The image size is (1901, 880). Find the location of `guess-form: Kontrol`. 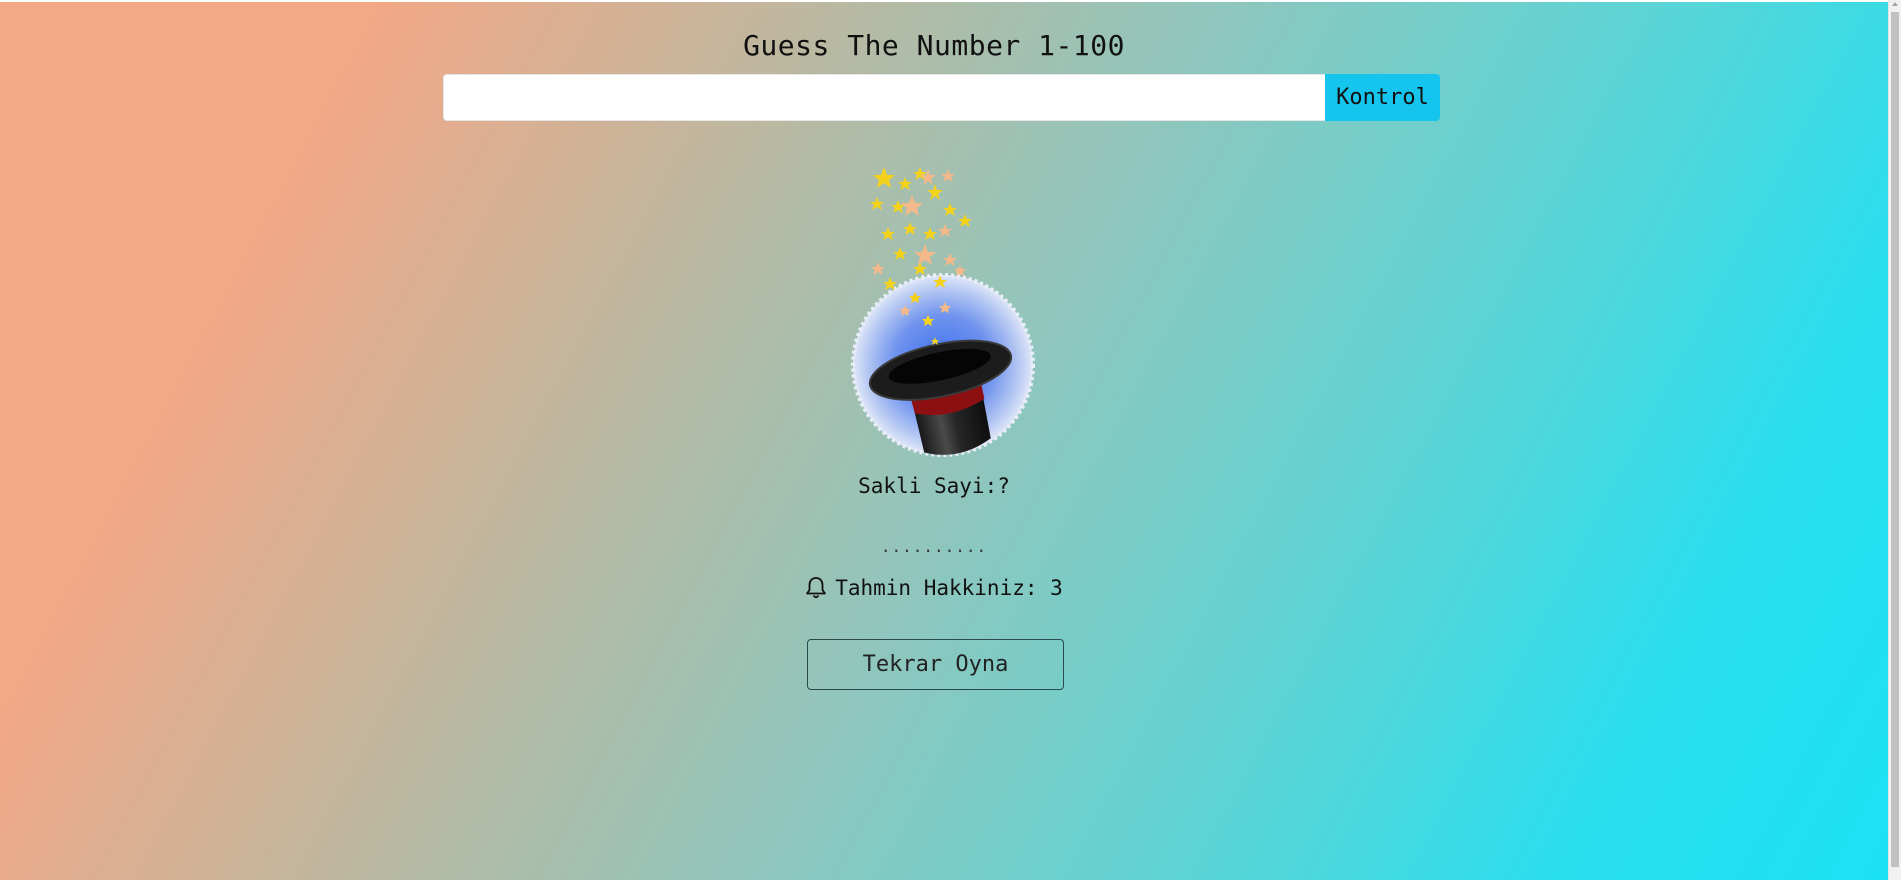

guess-form: Kontrol is located at coordinates (941, 97).